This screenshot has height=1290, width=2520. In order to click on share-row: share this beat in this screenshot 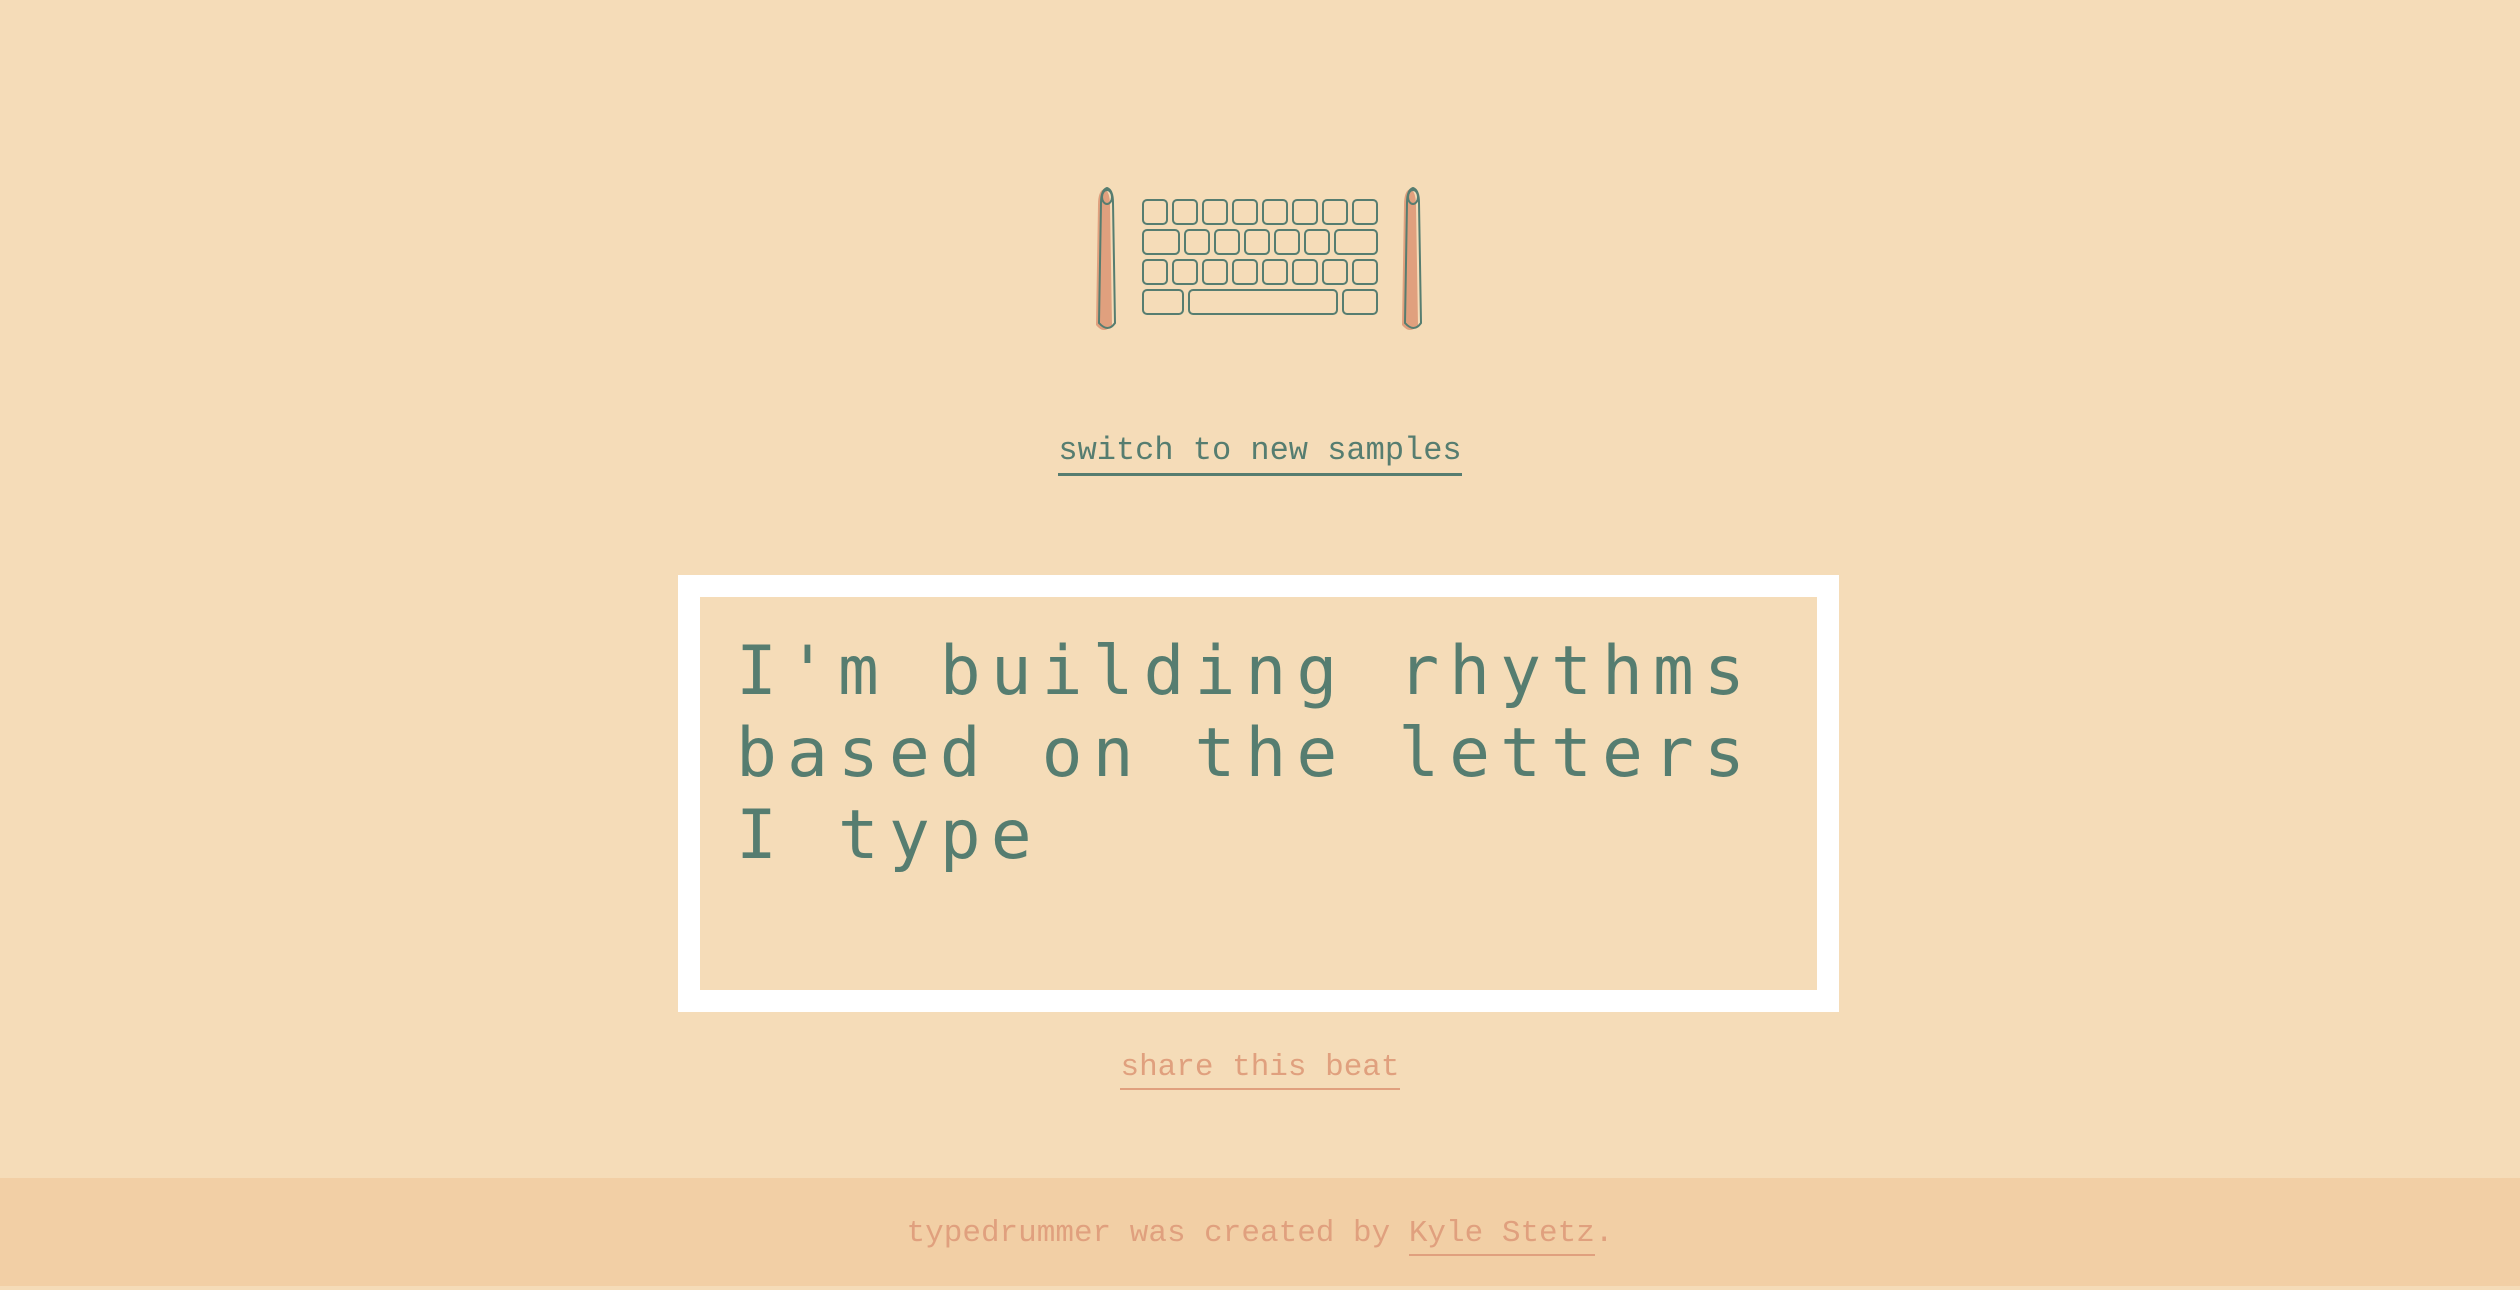, I will do `click(1260, 1070)`.